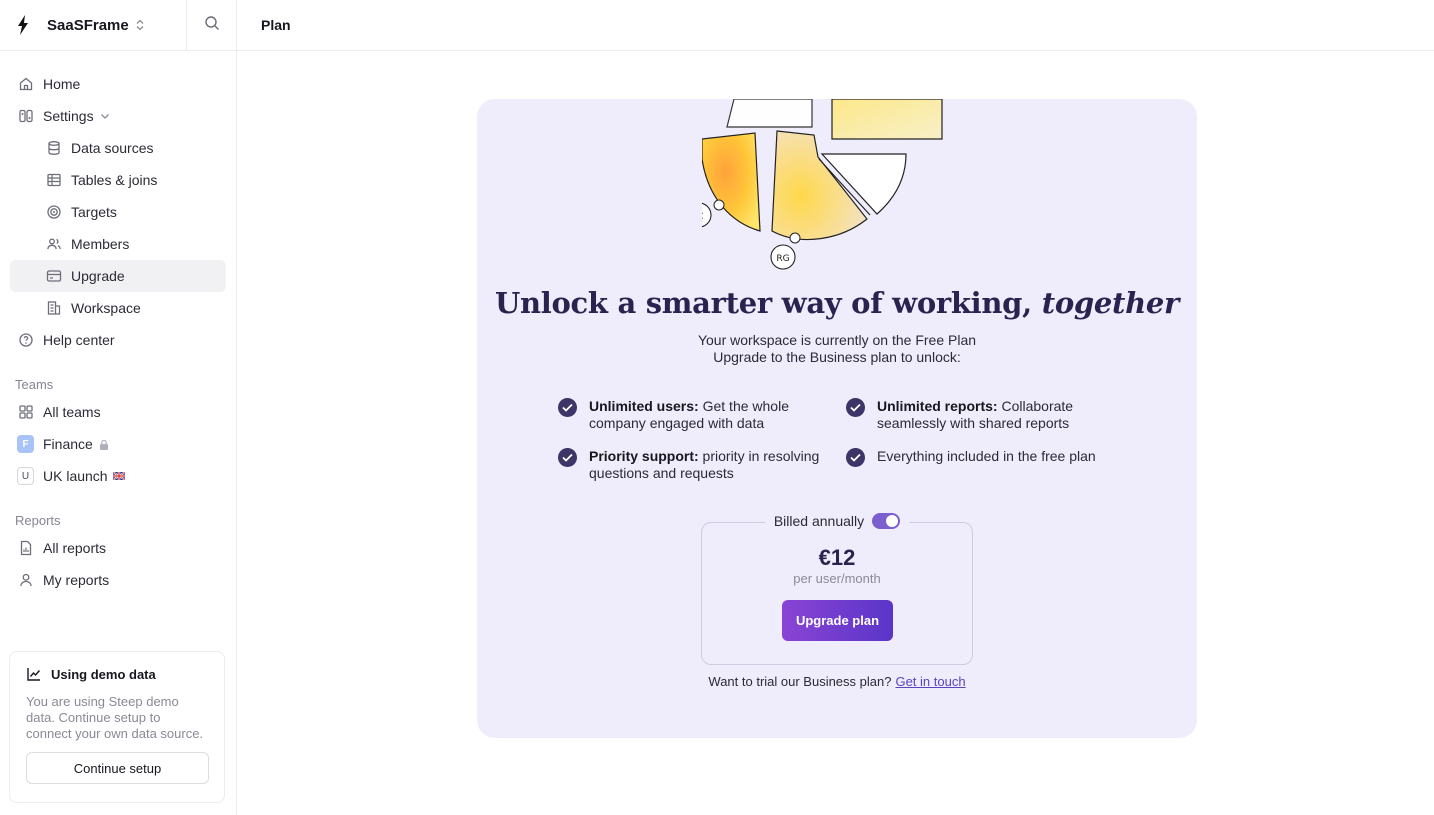  What do you see at coordinates (25, 548) in the screenshot?
I see `reports-icon` at bounding box center [25, 548].